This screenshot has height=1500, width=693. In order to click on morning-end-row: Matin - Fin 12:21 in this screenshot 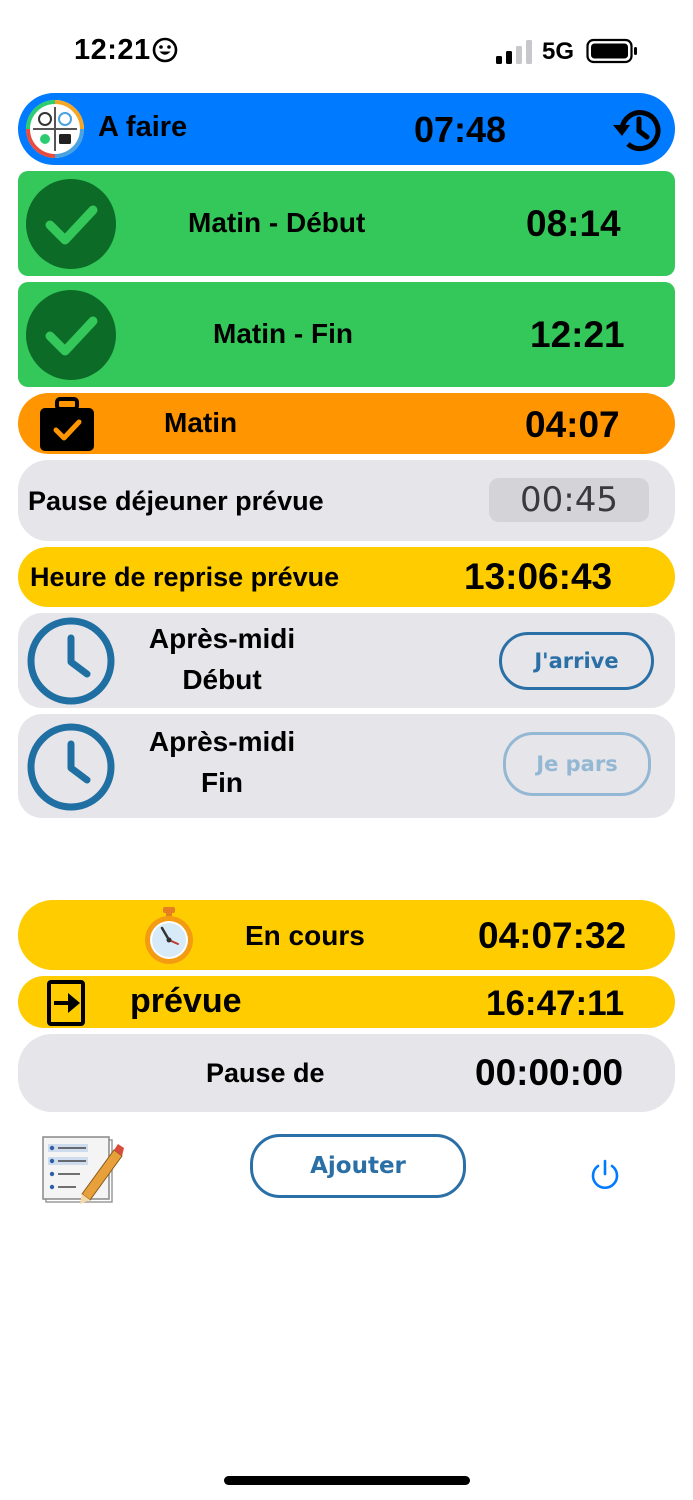, I will do `click(346, 334)`.